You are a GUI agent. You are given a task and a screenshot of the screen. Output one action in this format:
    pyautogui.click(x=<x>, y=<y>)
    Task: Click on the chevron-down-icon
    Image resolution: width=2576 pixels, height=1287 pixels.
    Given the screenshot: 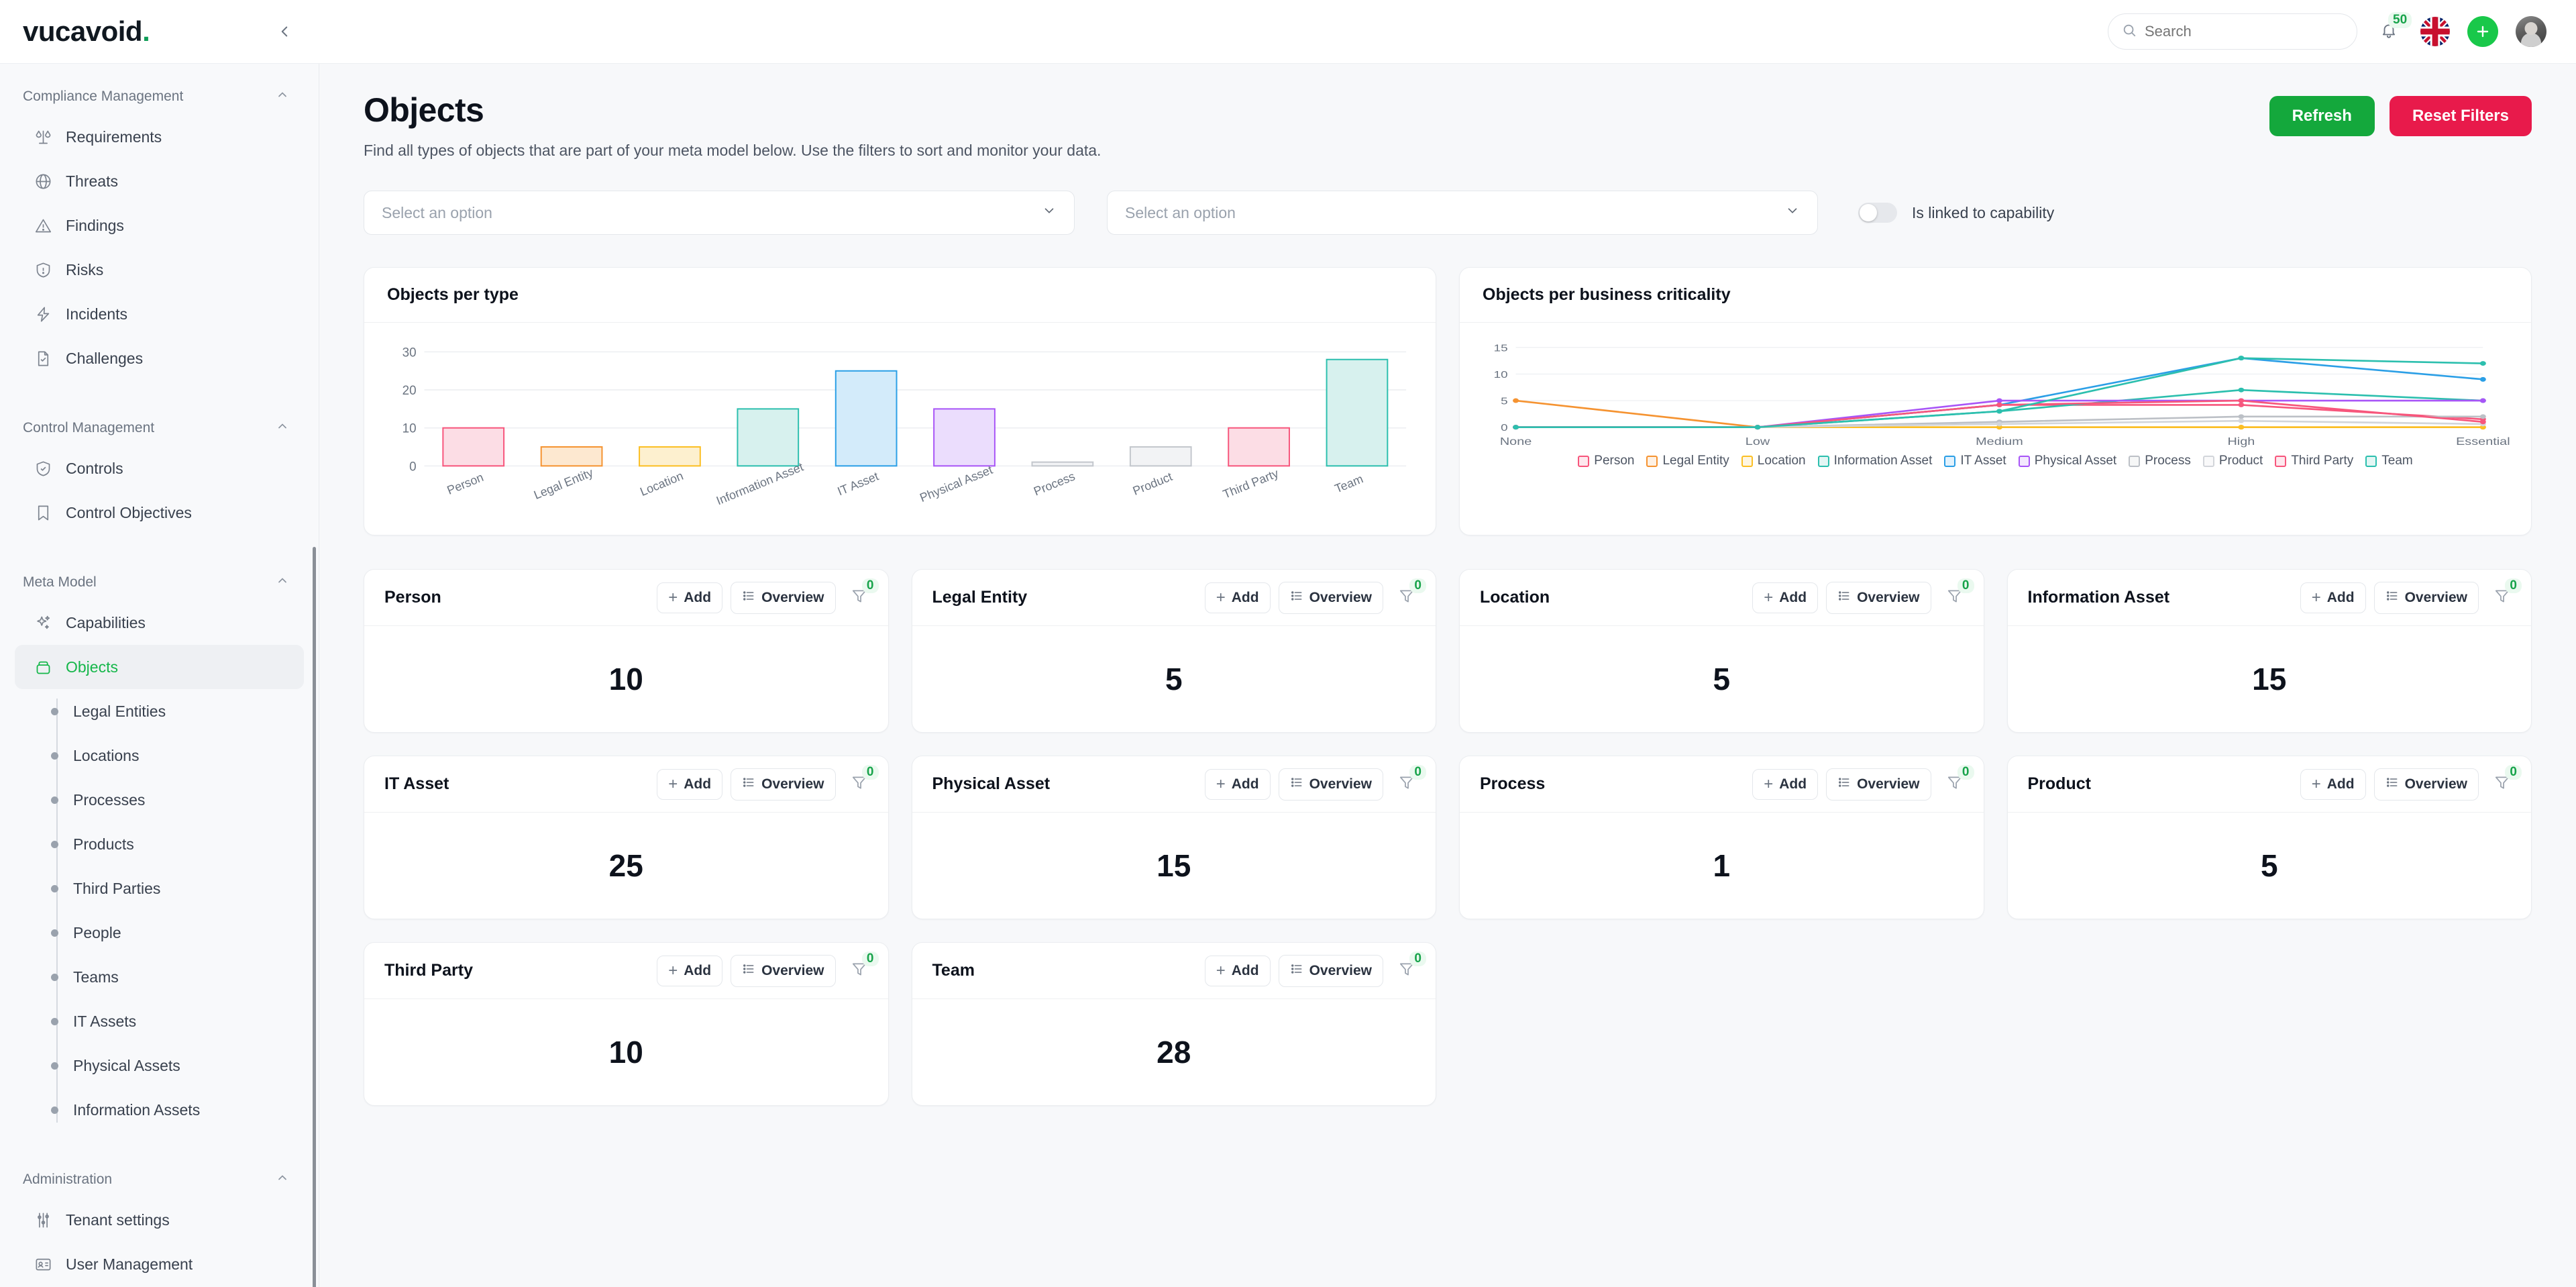 What is the action you would take?
    pyautogui.click(x=1792, y=212)
    